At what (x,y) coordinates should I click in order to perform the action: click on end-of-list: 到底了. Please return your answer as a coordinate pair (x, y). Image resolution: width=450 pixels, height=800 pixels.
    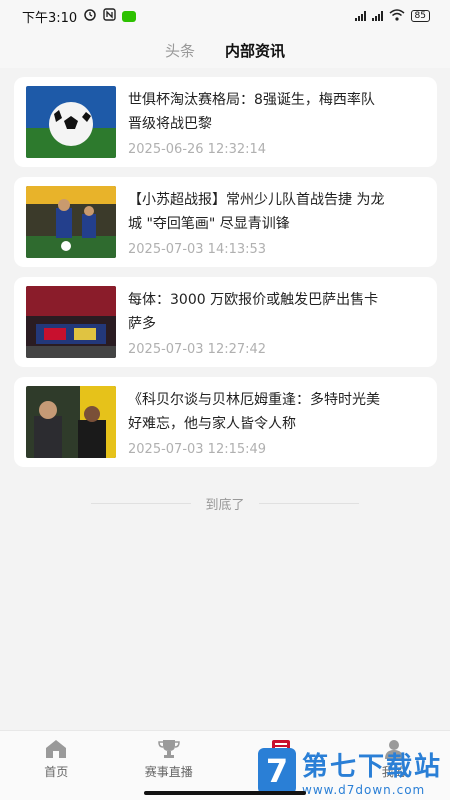
    Looking at the image, I should click on (225, 503).